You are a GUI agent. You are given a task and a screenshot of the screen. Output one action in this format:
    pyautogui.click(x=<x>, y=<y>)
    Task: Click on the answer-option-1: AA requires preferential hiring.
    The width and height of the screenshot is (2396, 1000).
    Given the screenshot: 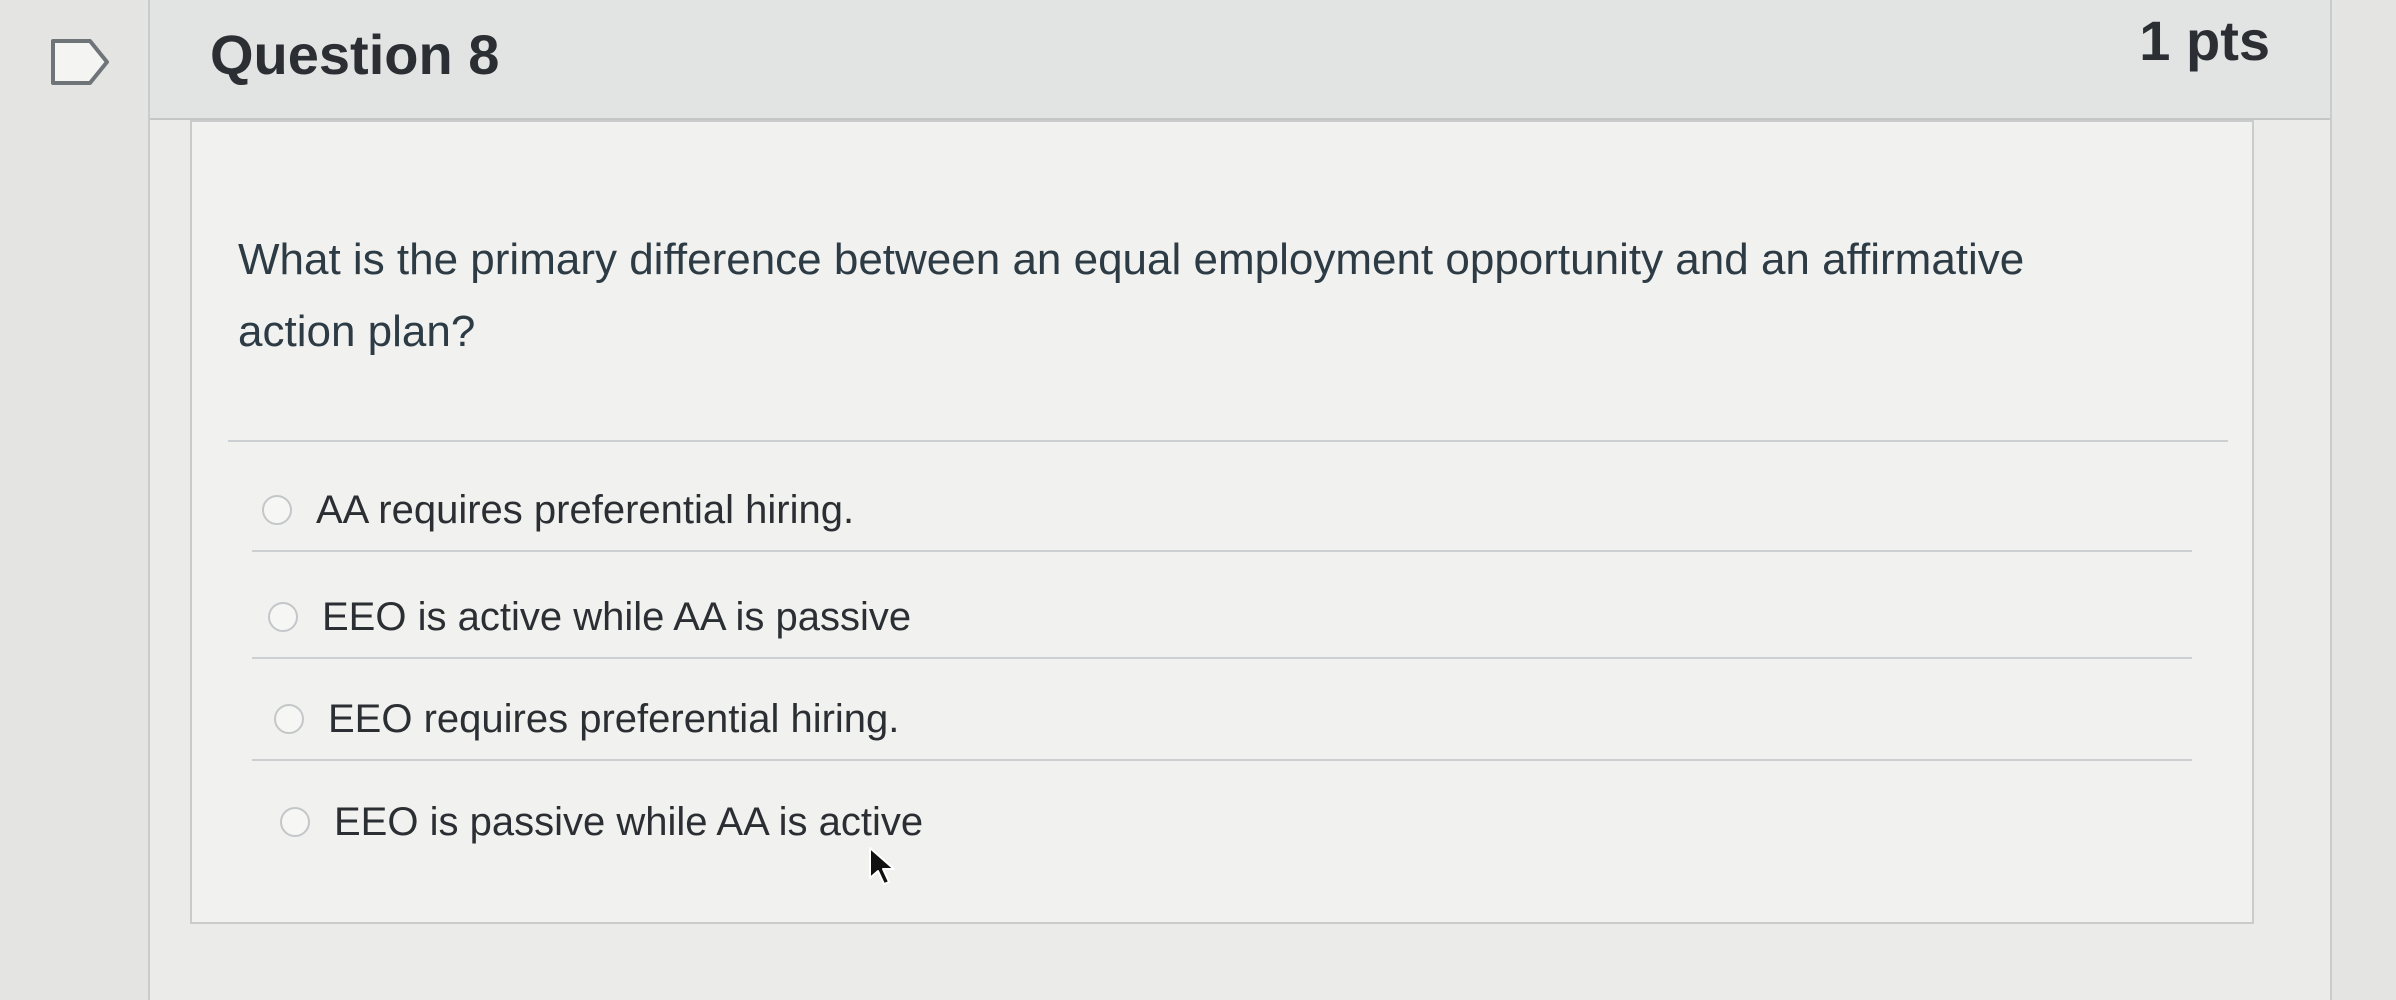 What is the action you would take?
    pyautogui.click(x=558, y=510)
    